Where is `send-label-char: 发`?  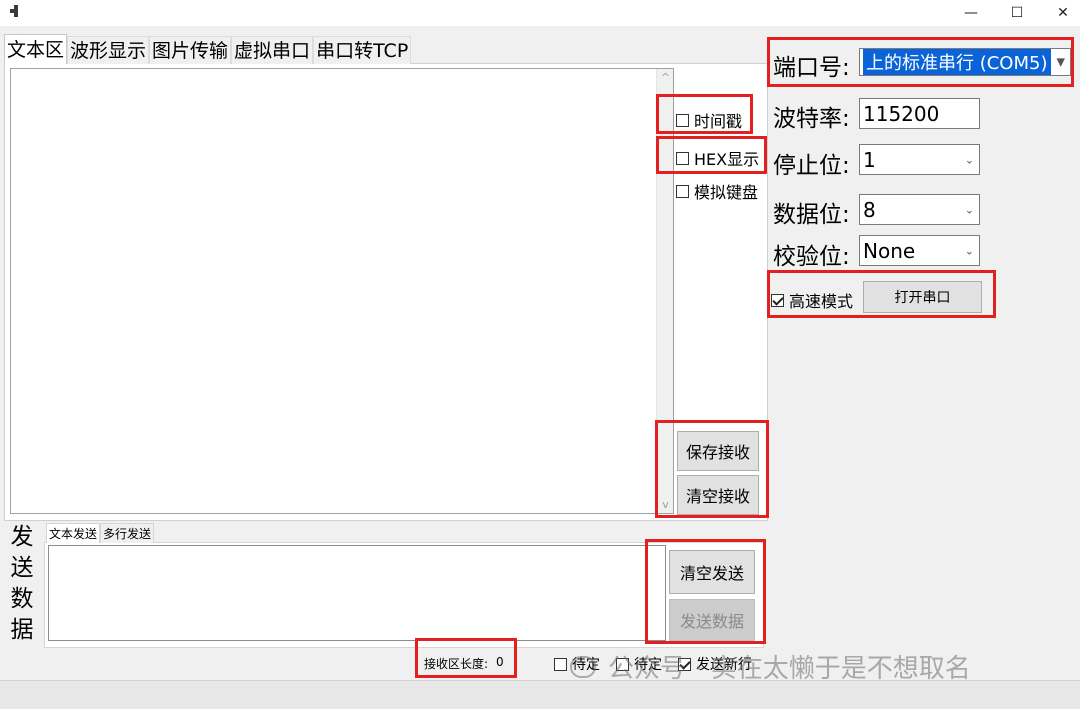 send-label-char: 发 is located at coordinates (22, 537).